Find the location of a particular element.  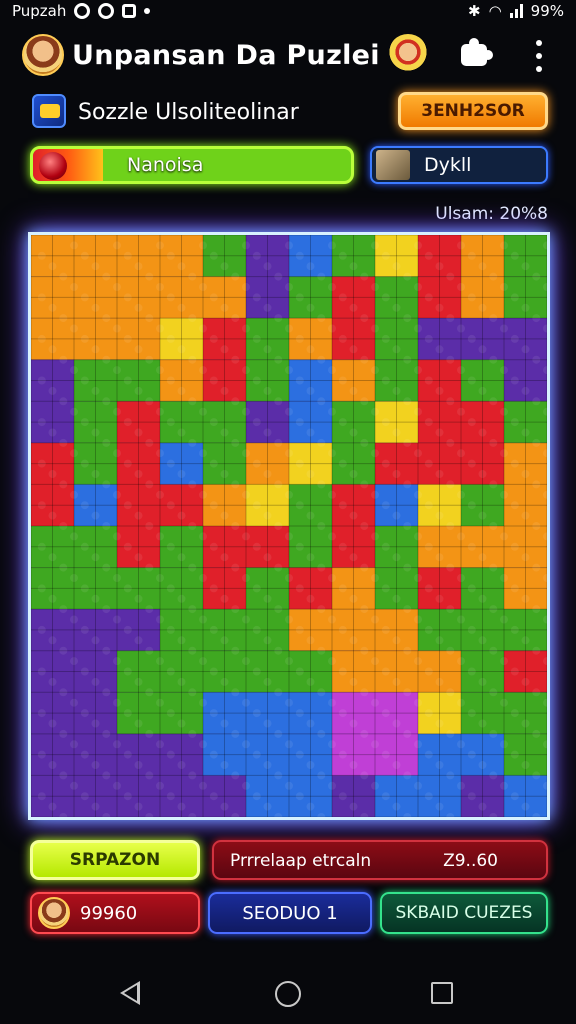

app-logo is located at coordinates (43, 55).